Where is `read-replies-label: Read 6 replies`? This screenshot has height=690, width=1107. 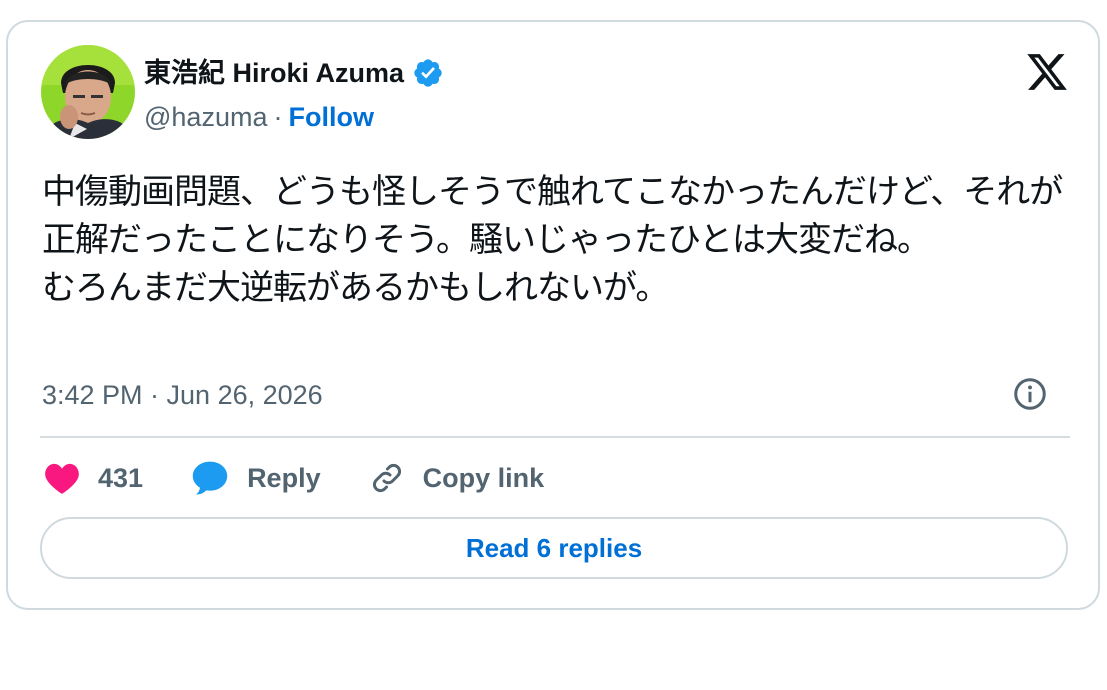
read-replies-label: Read 6 replies is located at coordinates (554, 547).